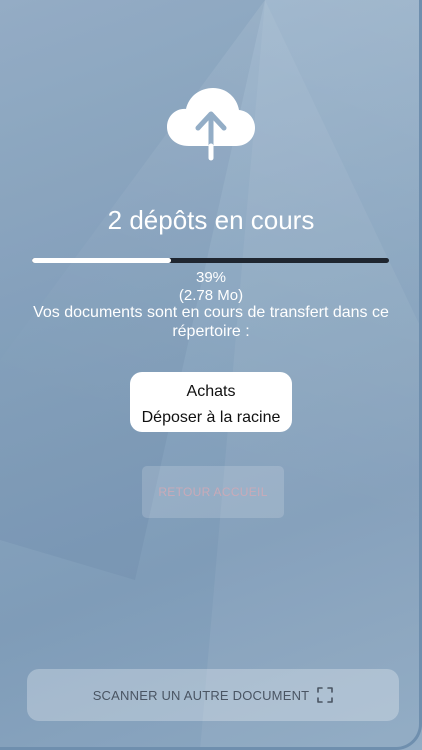 The width and height of the screenshot is (422, 750). I want to click on page-title: 2 dépôts en cours, so click(211, 220).